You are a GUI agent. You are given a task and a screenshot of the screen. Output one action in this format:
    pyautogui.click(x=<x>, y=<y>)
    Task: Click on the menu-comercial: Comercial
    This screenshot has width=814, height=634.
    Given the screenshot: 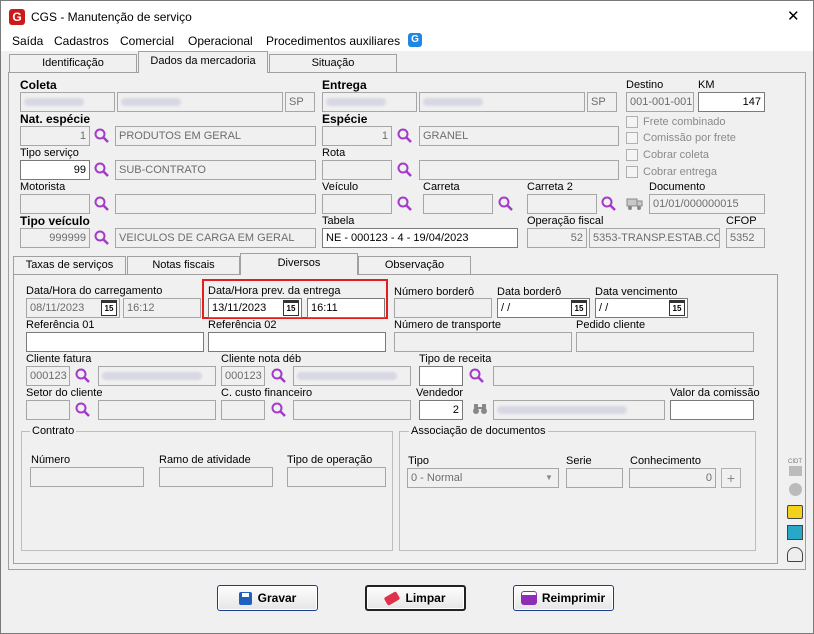 What is the action you would take?
    pyautogui.click(x=147, y=41)
    